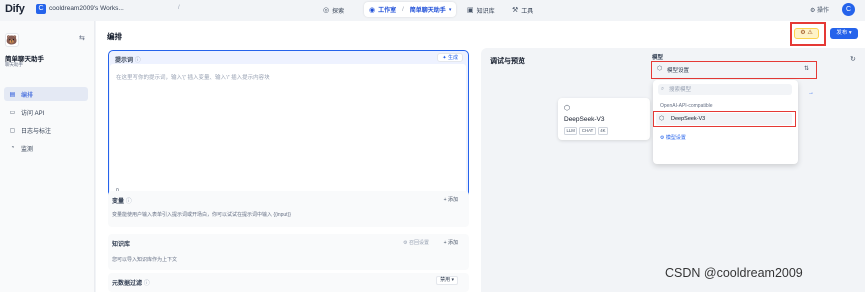 Image resolution: width=865 pixels, height=292 pixels. What do you see at coordinates (12, 94) in the screenshot?
I see `layout-icon: ▤` at bounding box center [12, 94].